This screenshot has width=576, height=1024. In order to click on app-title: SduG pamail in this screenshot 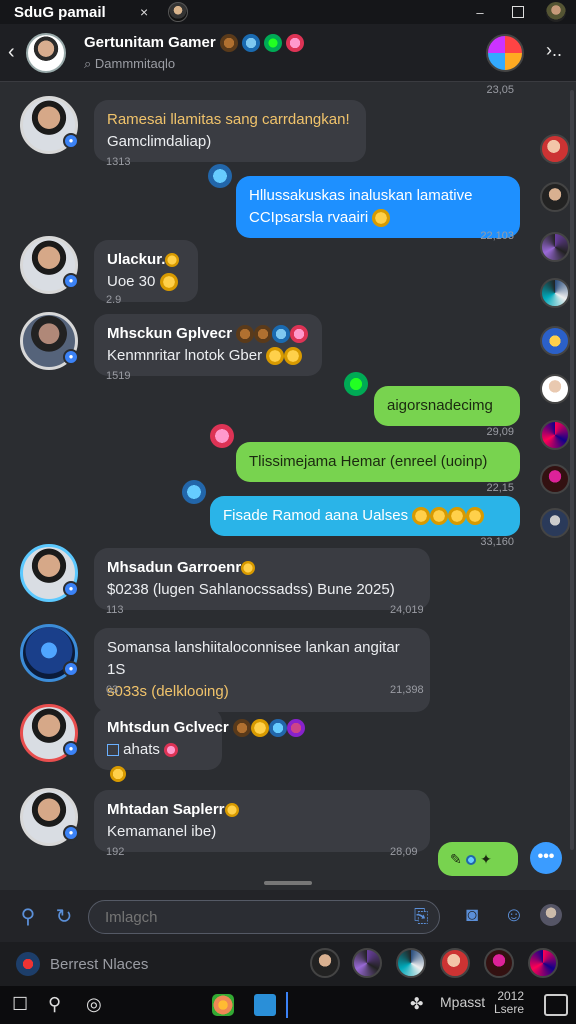, I will do `click(60, 12)`.